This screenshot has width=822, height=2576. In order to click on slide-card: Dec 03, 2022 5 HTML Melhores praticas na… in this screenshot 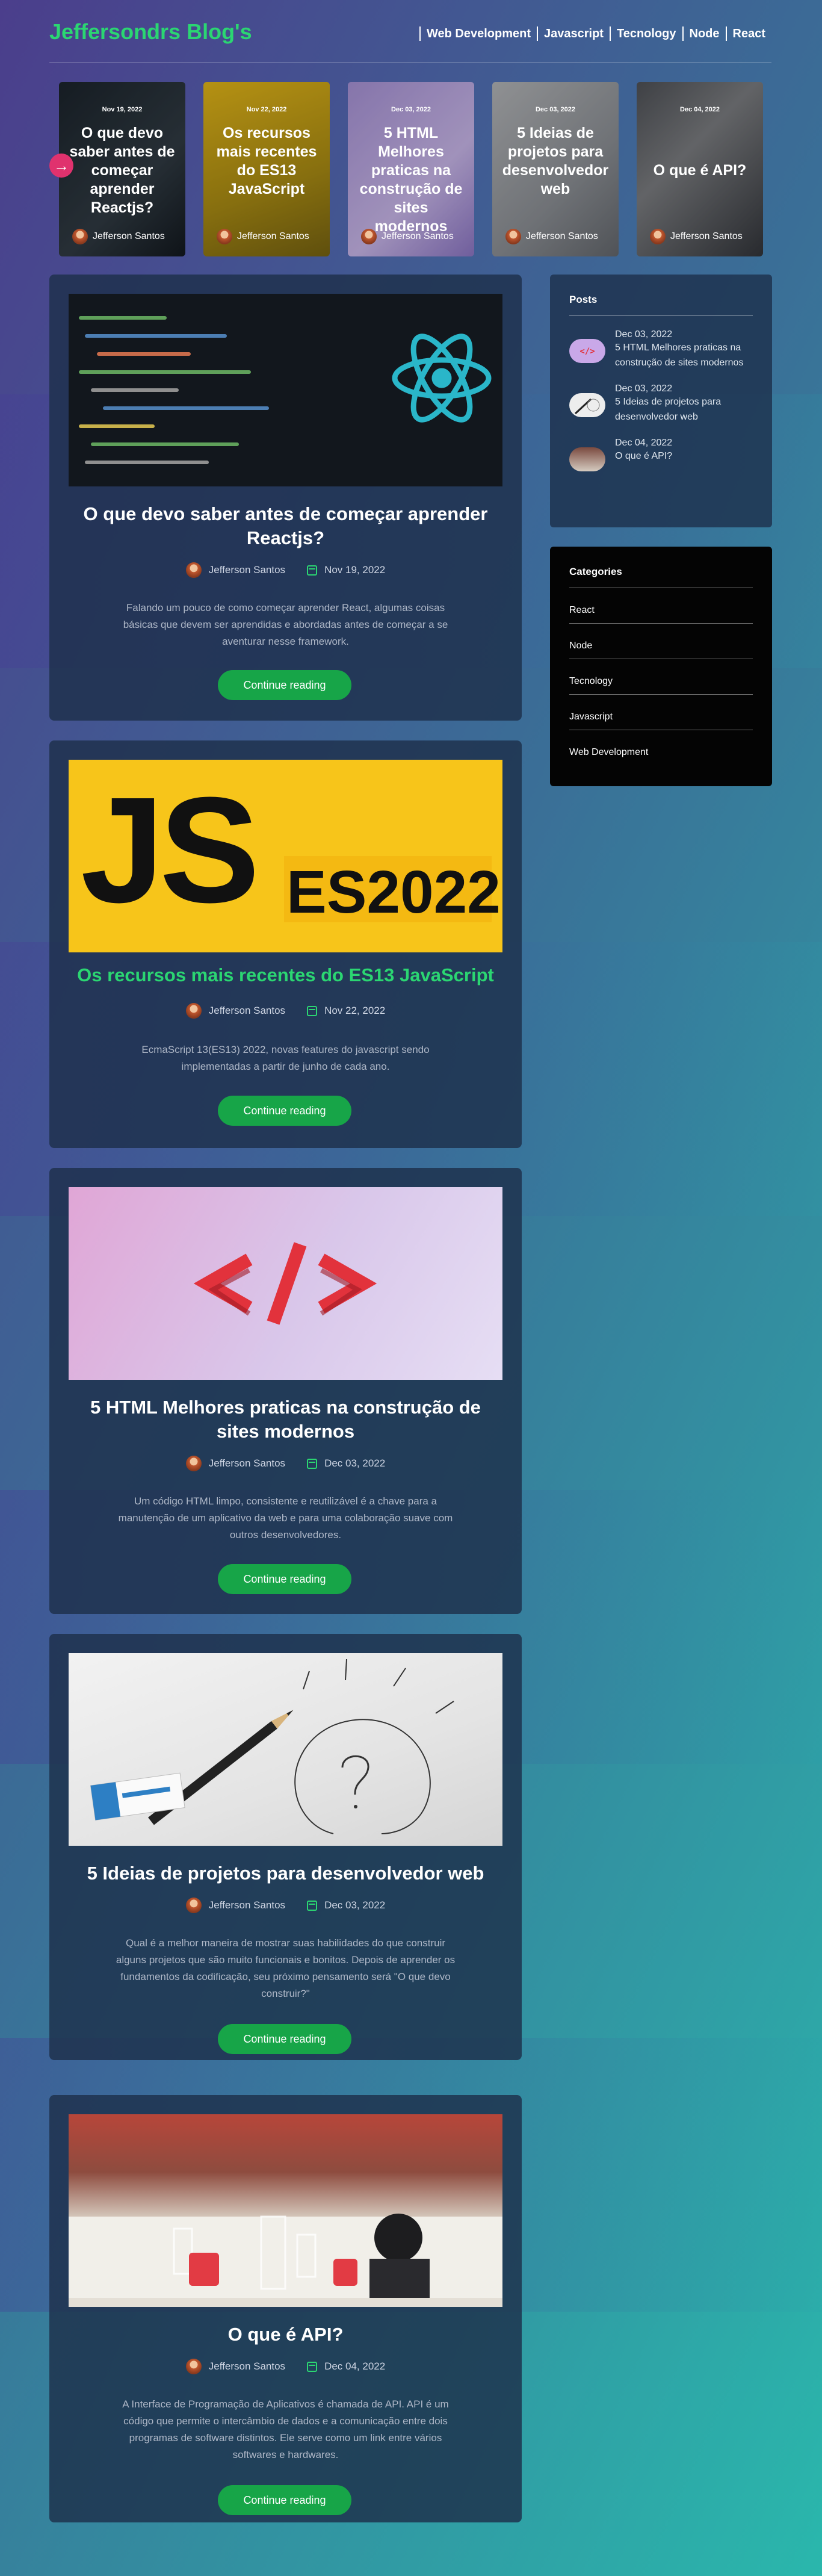, I will do `click(411, 169)`.